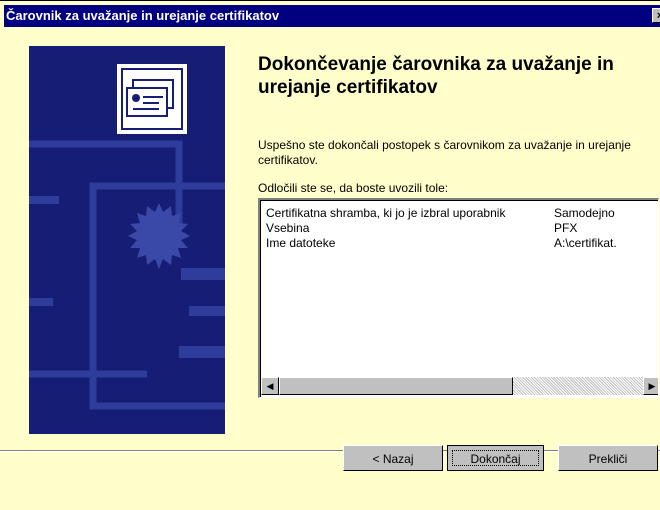  I want to click on back-button: < Nazaj, so click(393, 458).